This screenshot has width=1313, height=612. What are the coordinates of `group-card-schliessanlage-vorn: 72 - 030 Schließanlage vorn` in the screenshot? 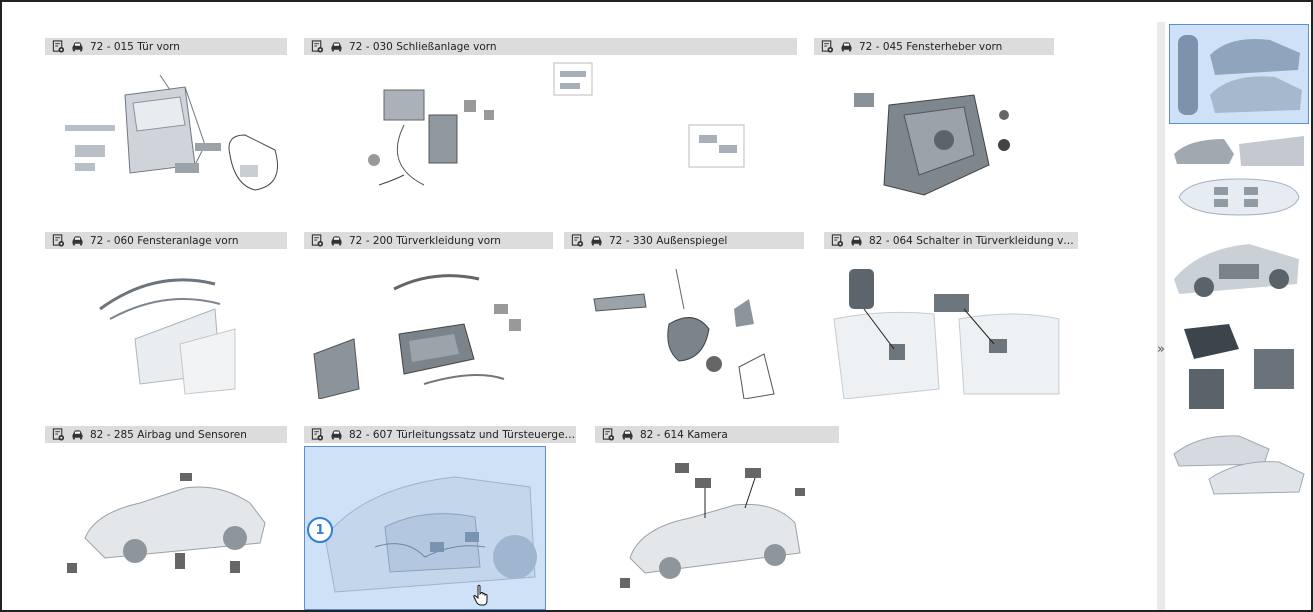 It's located at (550, 122).